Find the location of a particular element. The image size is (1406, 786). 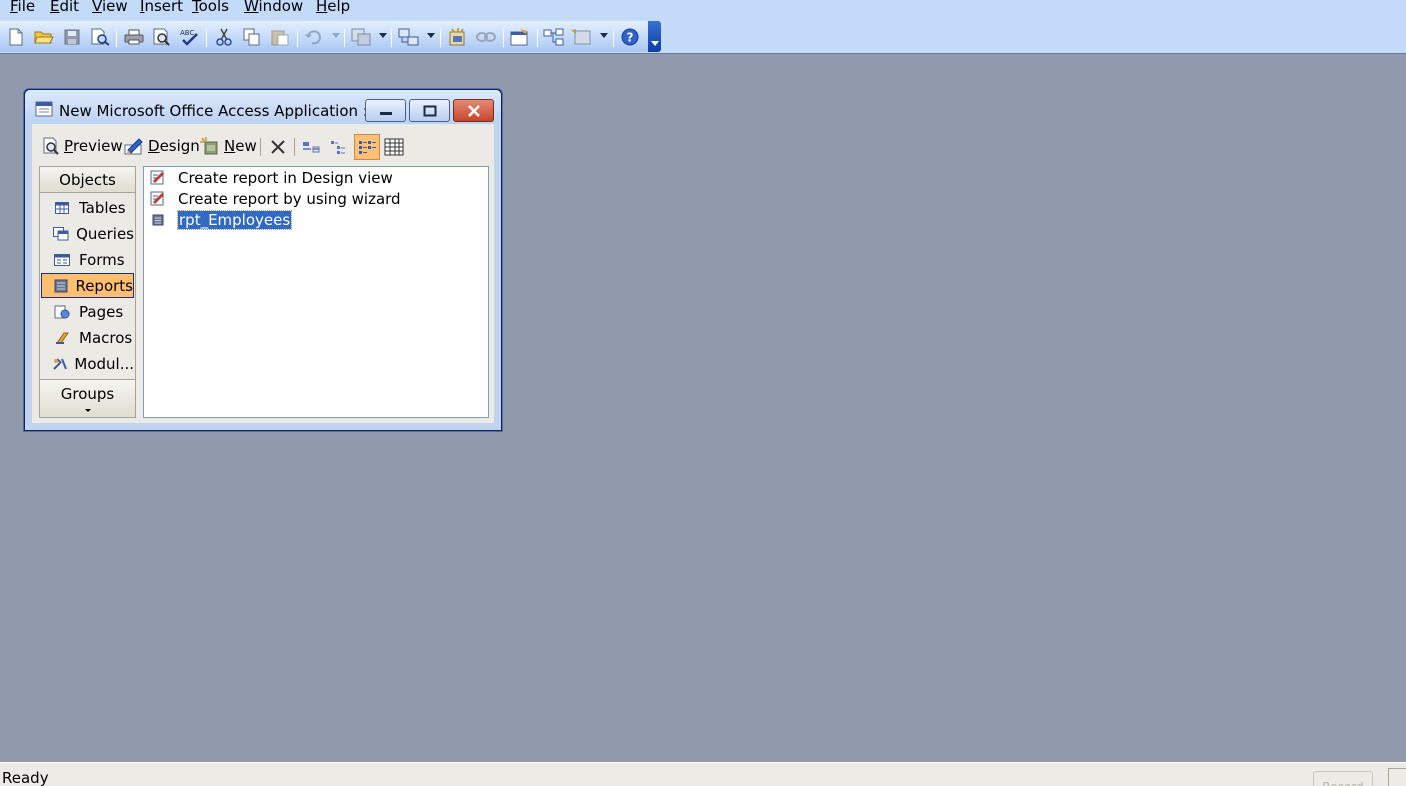

record-indicator: Record is located at coordinates (1343, 778).